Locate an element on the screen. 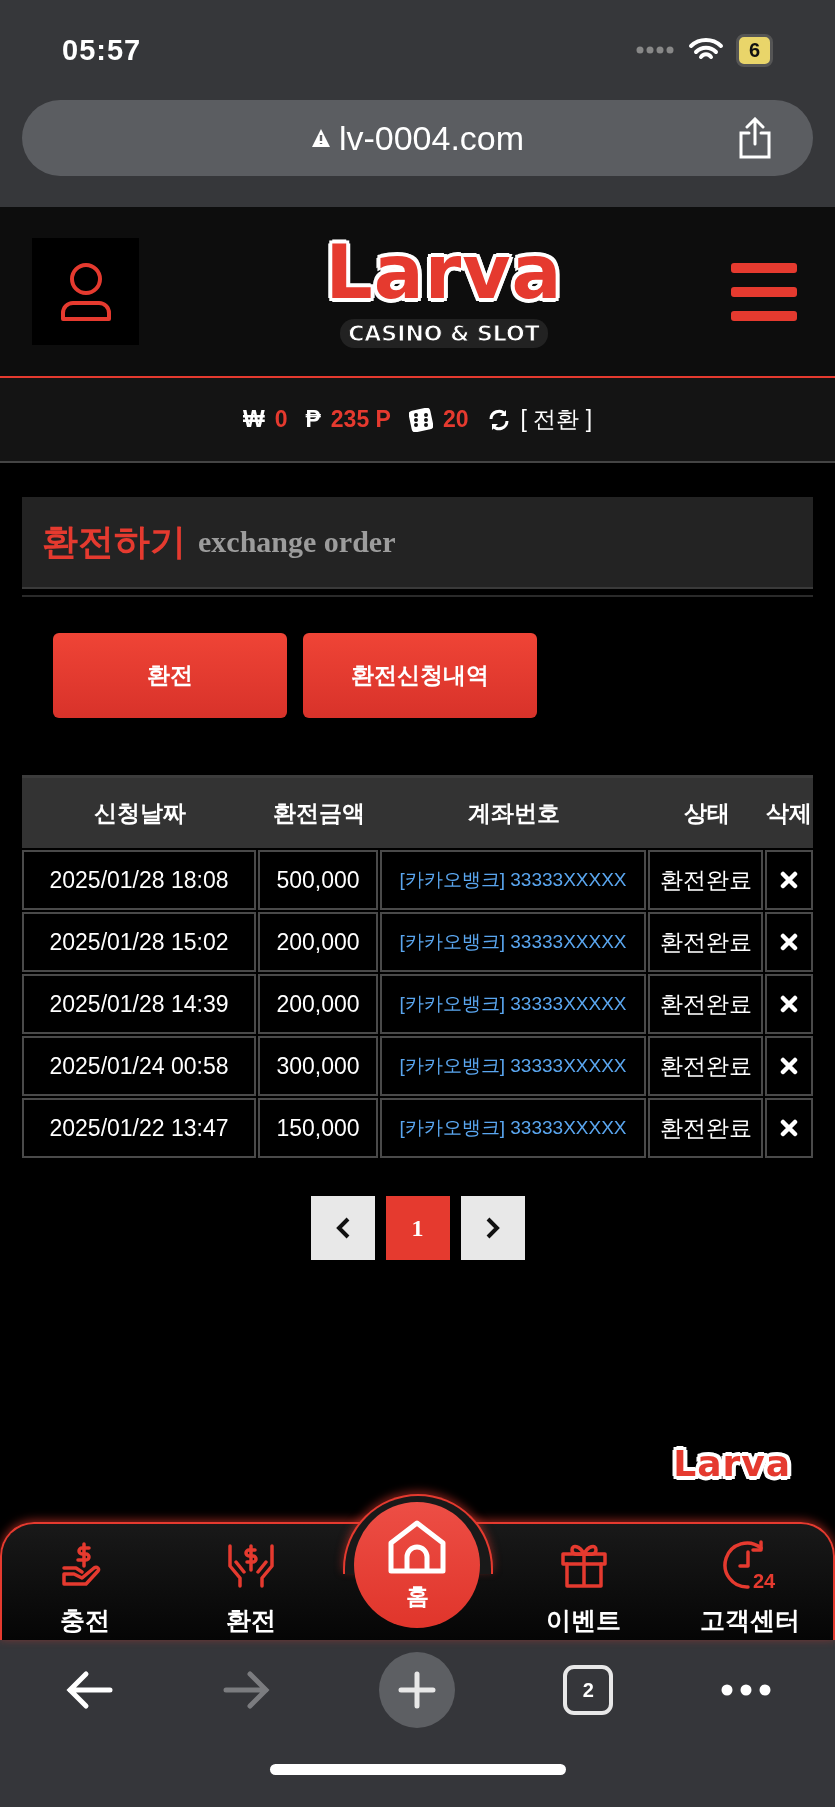  column-header: 환전금액 is located at coordinates (319, 813).